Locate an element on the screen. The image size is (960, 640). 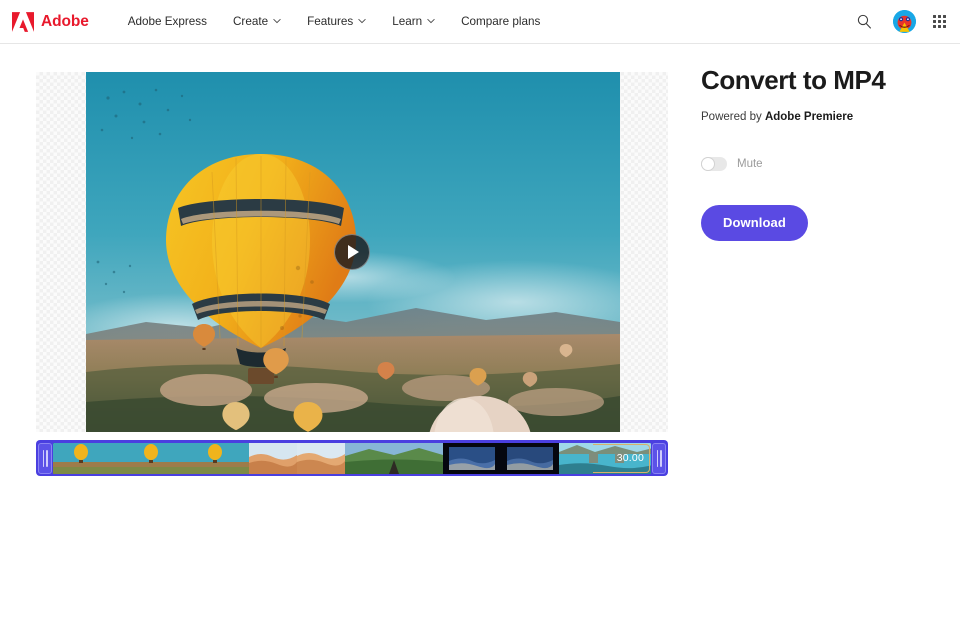
play-icon is located at coordinates (352, 252).